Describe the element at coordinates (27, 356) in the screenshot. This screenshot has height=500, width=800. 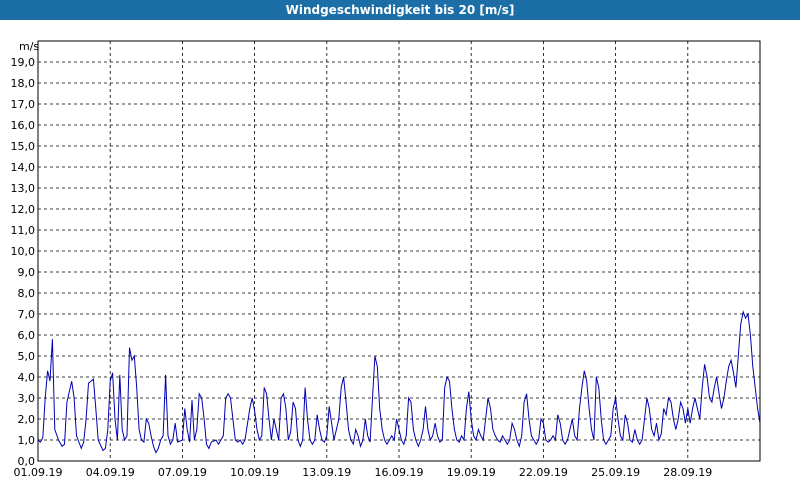
I see `y-tick-label: 5,0` at that location.